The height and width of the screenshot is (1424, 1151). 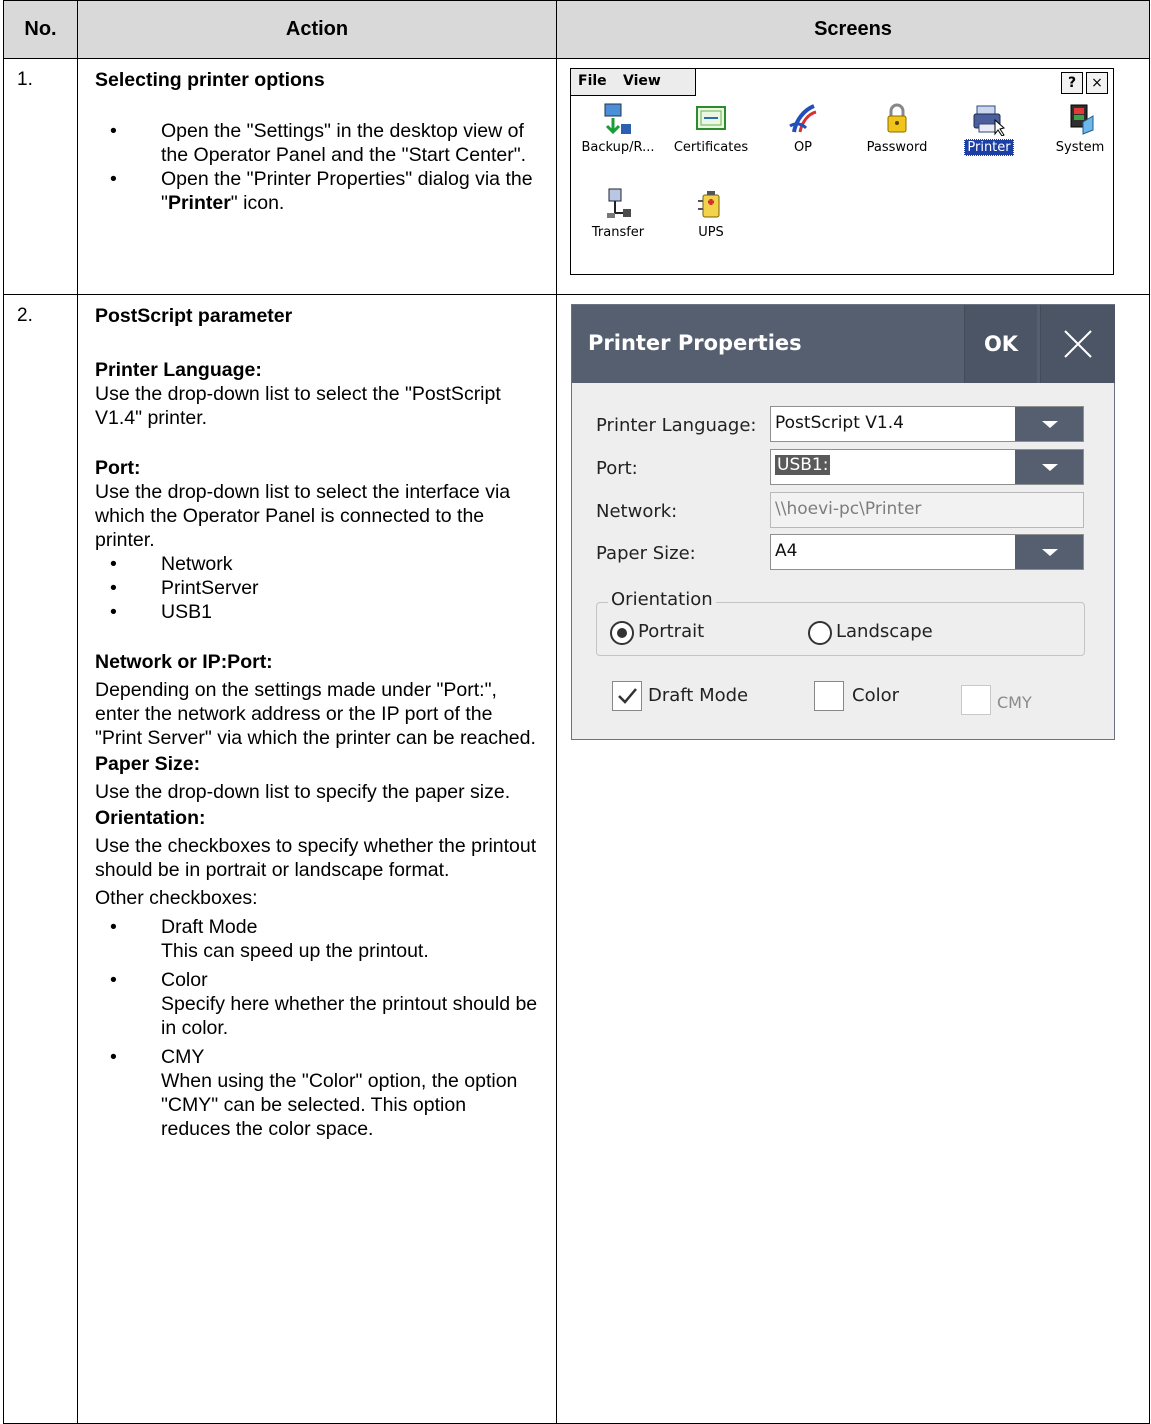 I want to click on cmy-label: CMY, so click(x=1014, y=702).